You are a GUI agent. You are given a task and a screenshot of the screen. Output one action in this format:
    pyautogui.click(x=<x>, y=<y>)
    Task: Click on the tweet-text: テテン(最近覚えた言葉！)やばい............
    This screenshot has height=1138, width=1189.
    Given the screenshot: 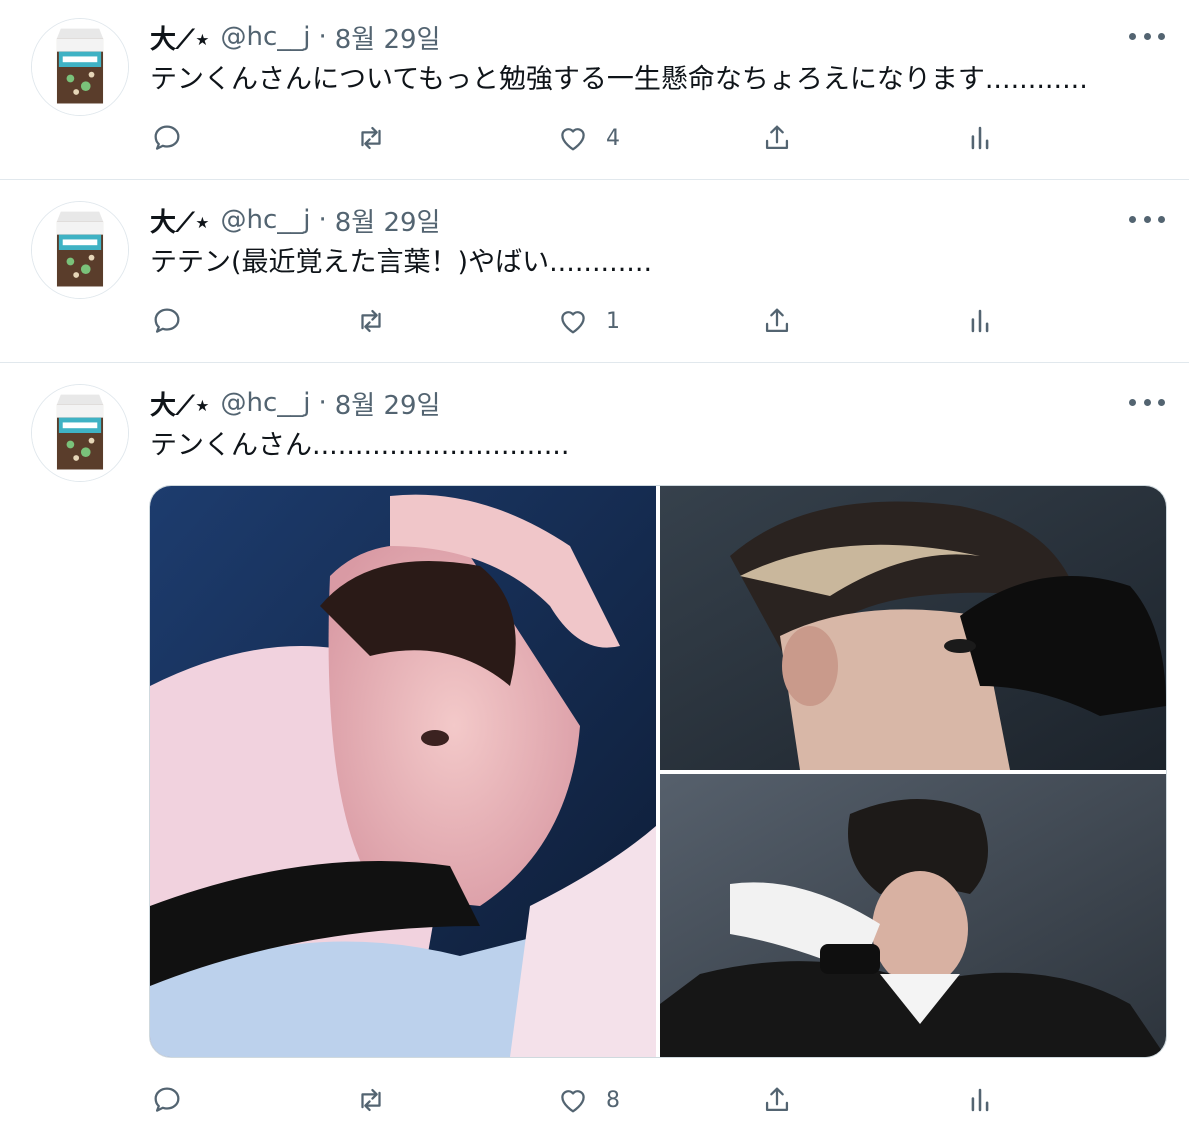 What is the action you would take?
    pyautogui.click(x=401, y=262)
    